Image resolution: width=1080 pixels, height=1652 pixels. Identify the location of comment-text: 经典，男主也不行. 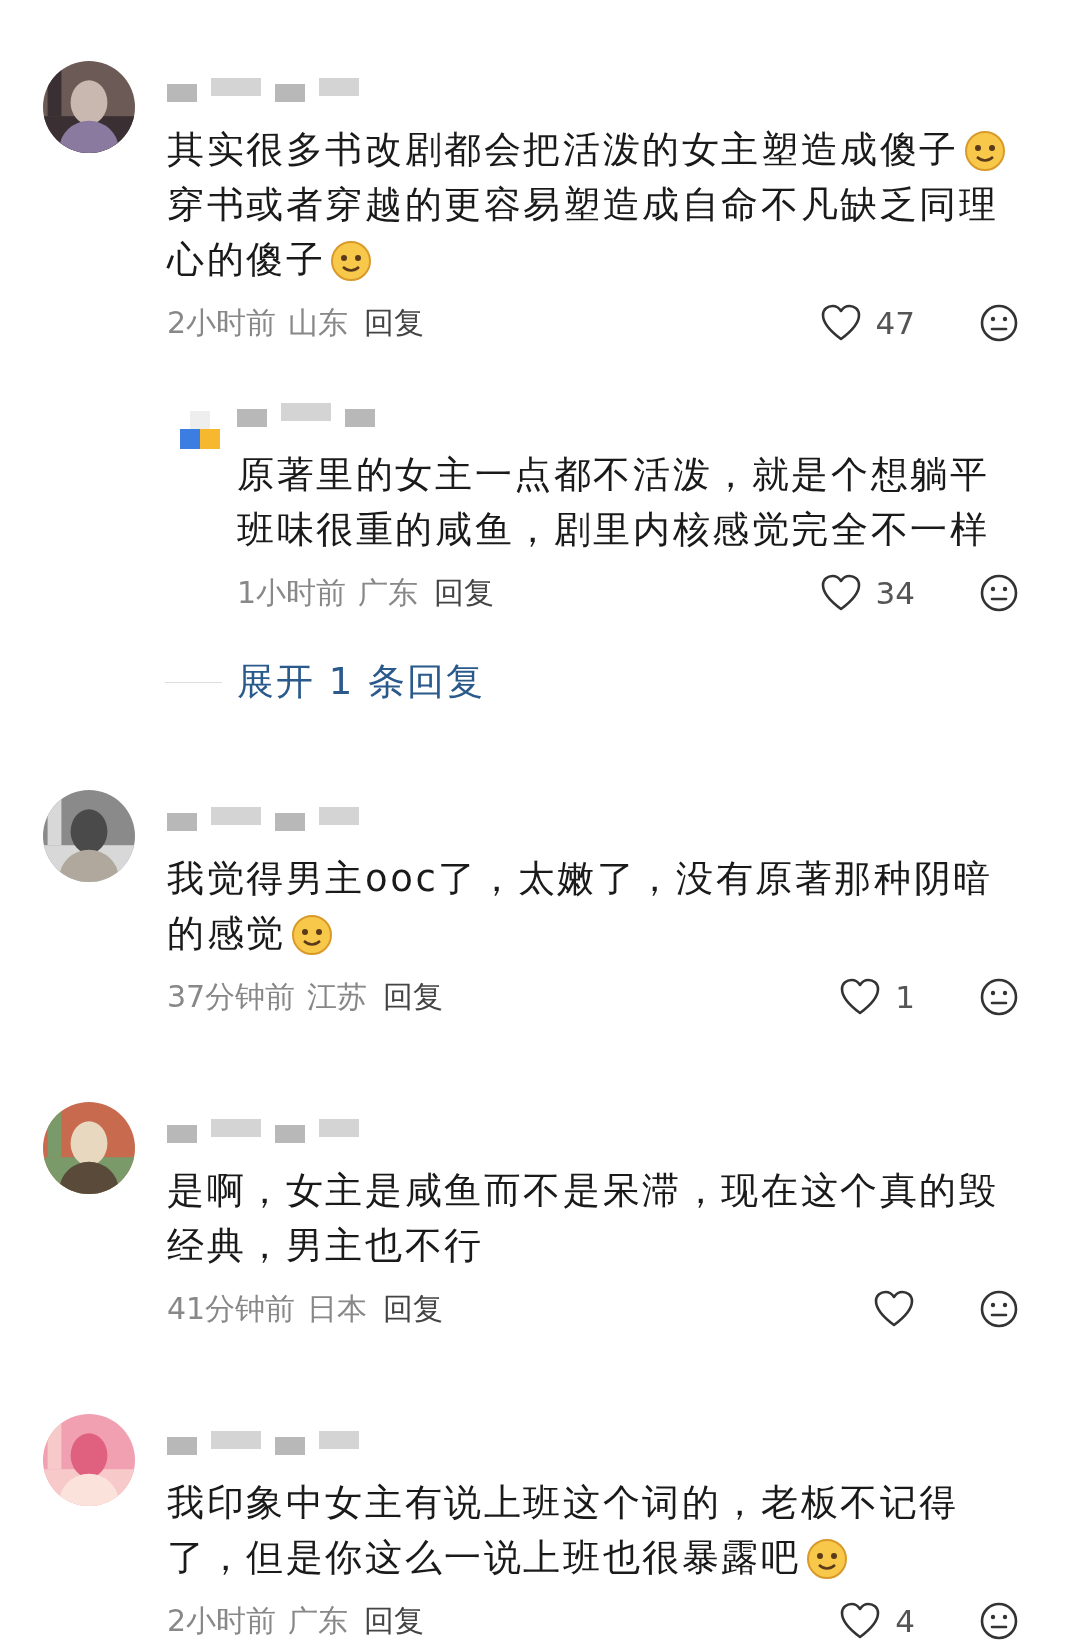
(325, 1246).